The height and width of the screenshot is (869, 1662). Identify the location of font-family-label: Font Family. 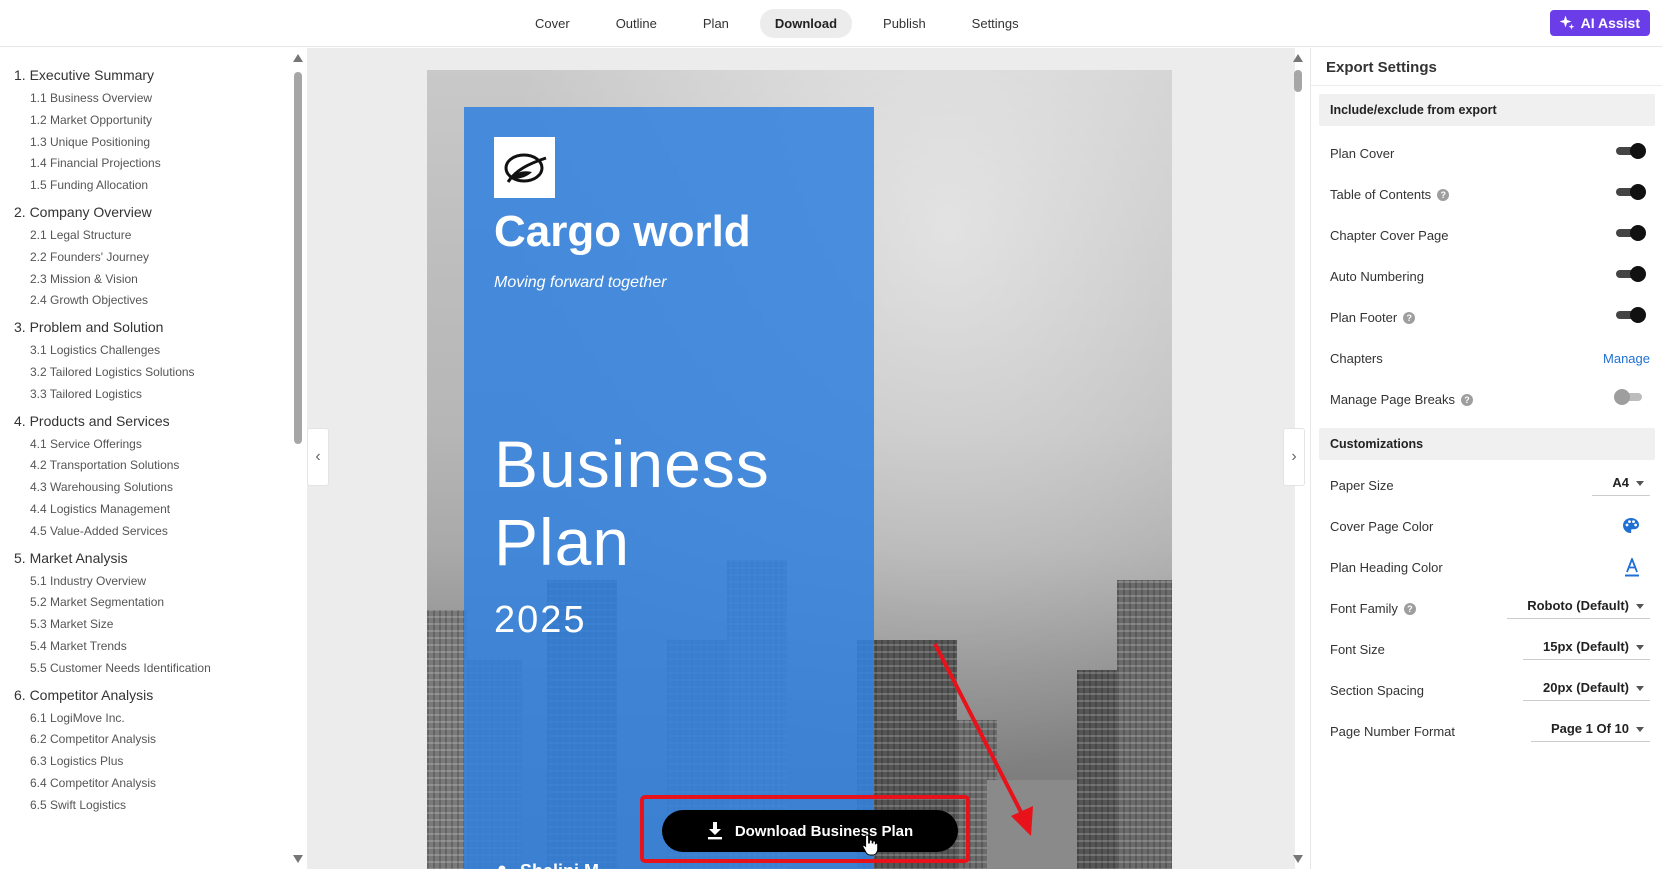
(1364, 608).